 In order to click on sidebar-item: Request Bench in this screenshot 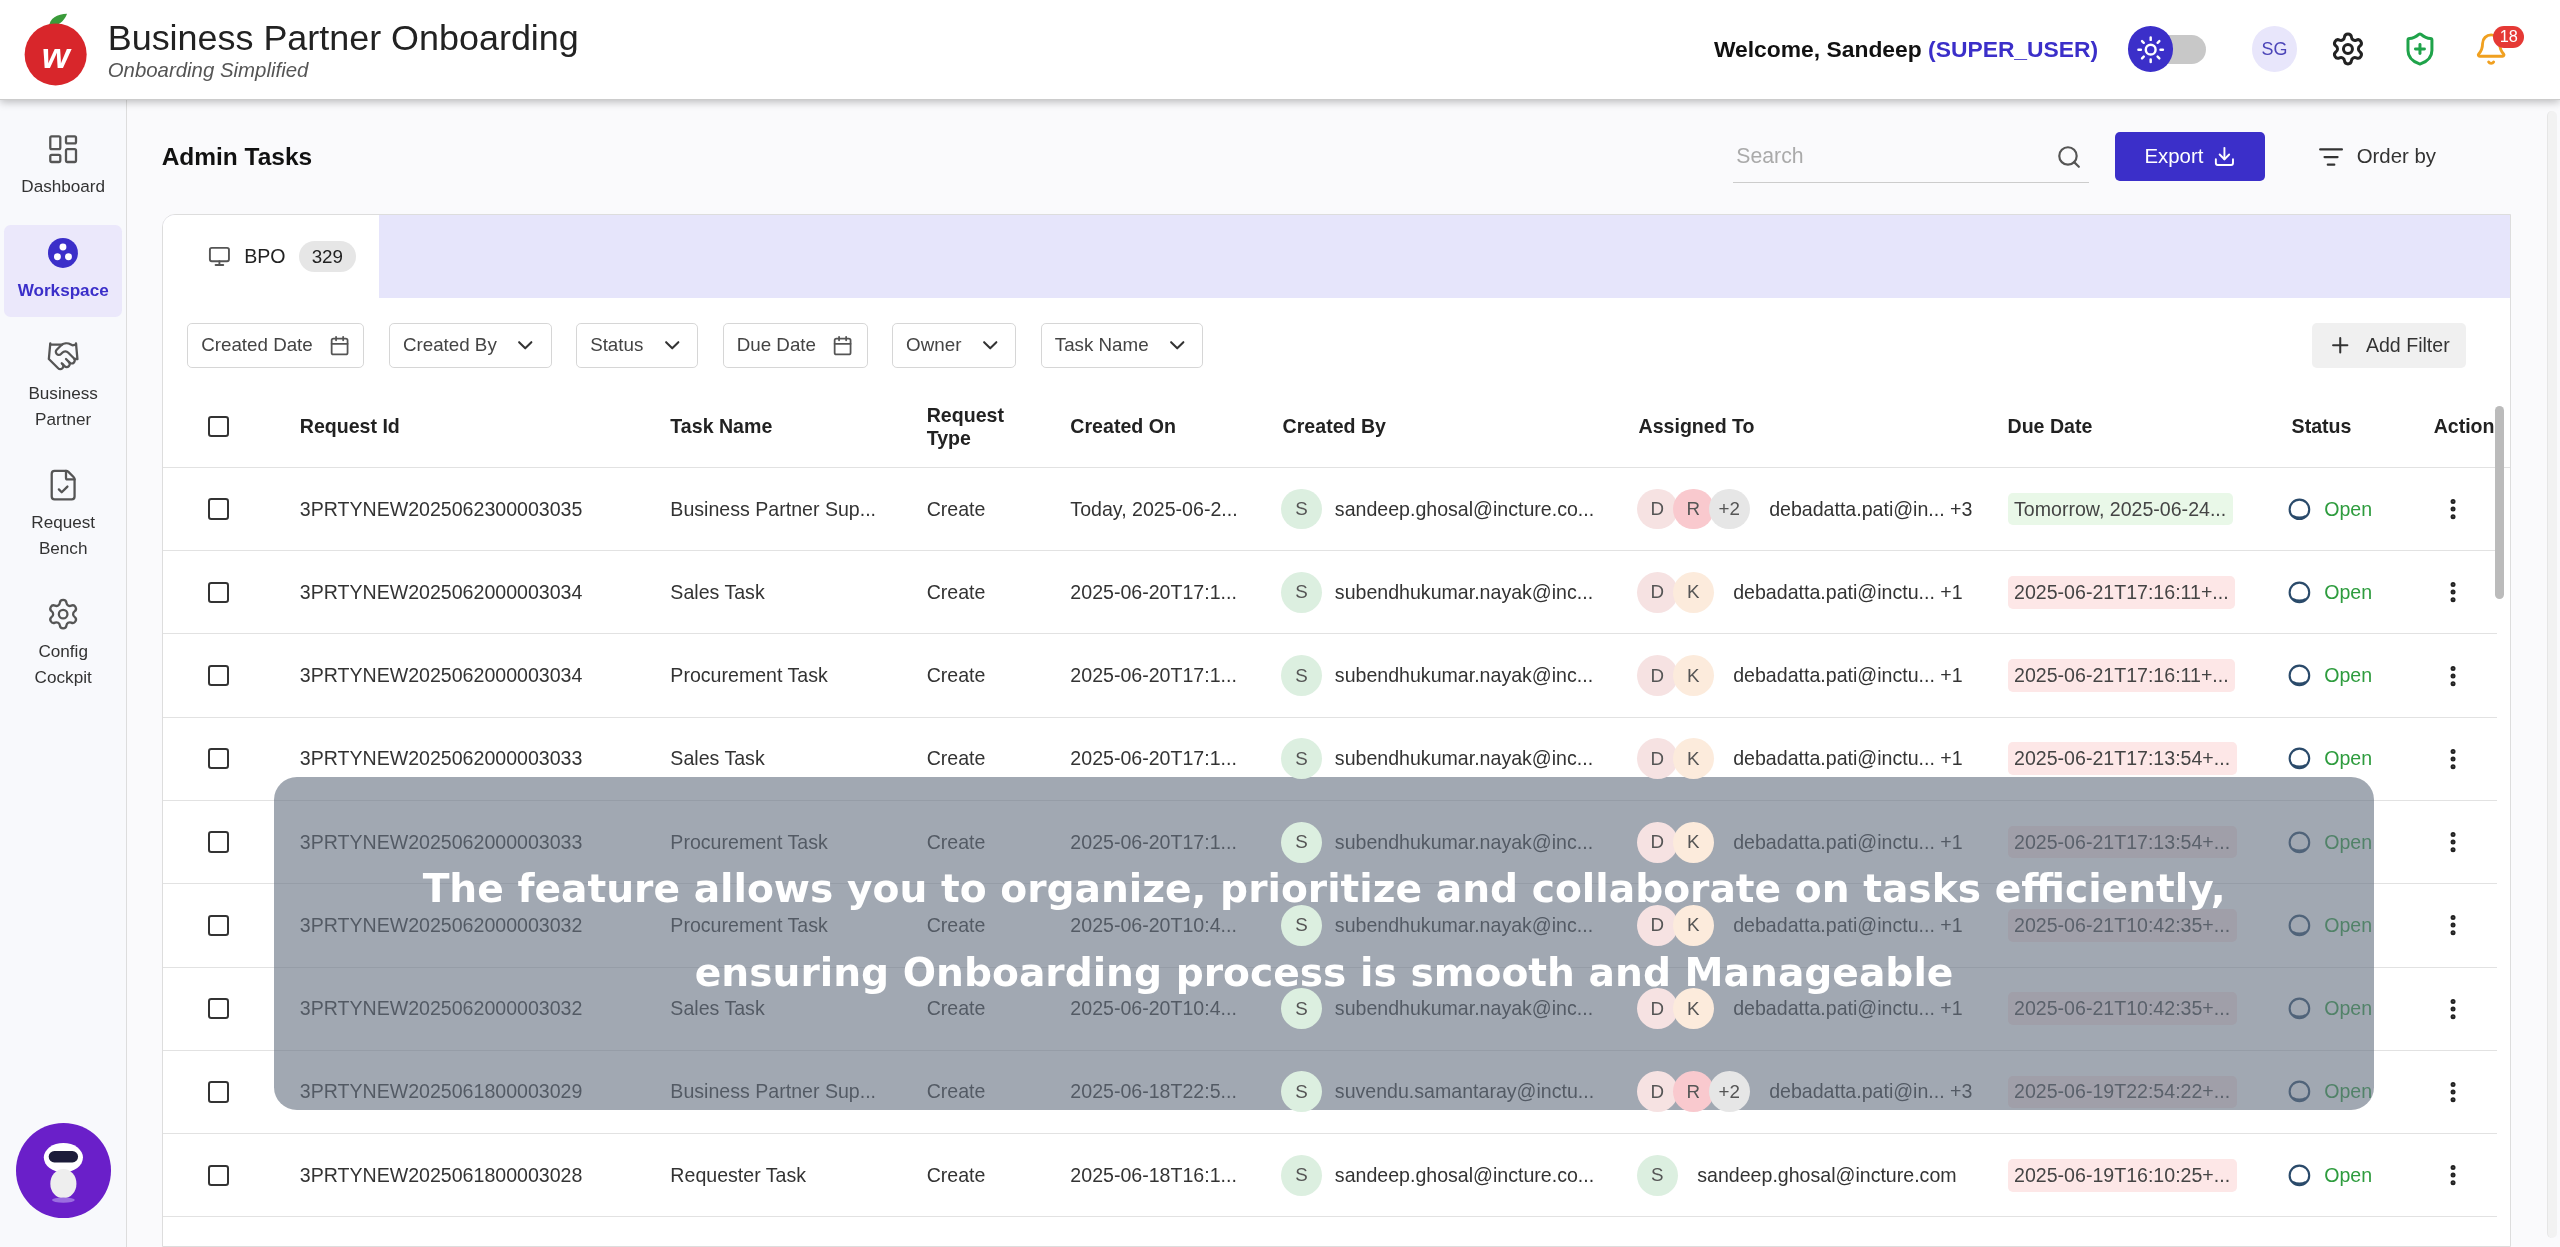, I will do `click(63, 516)`.